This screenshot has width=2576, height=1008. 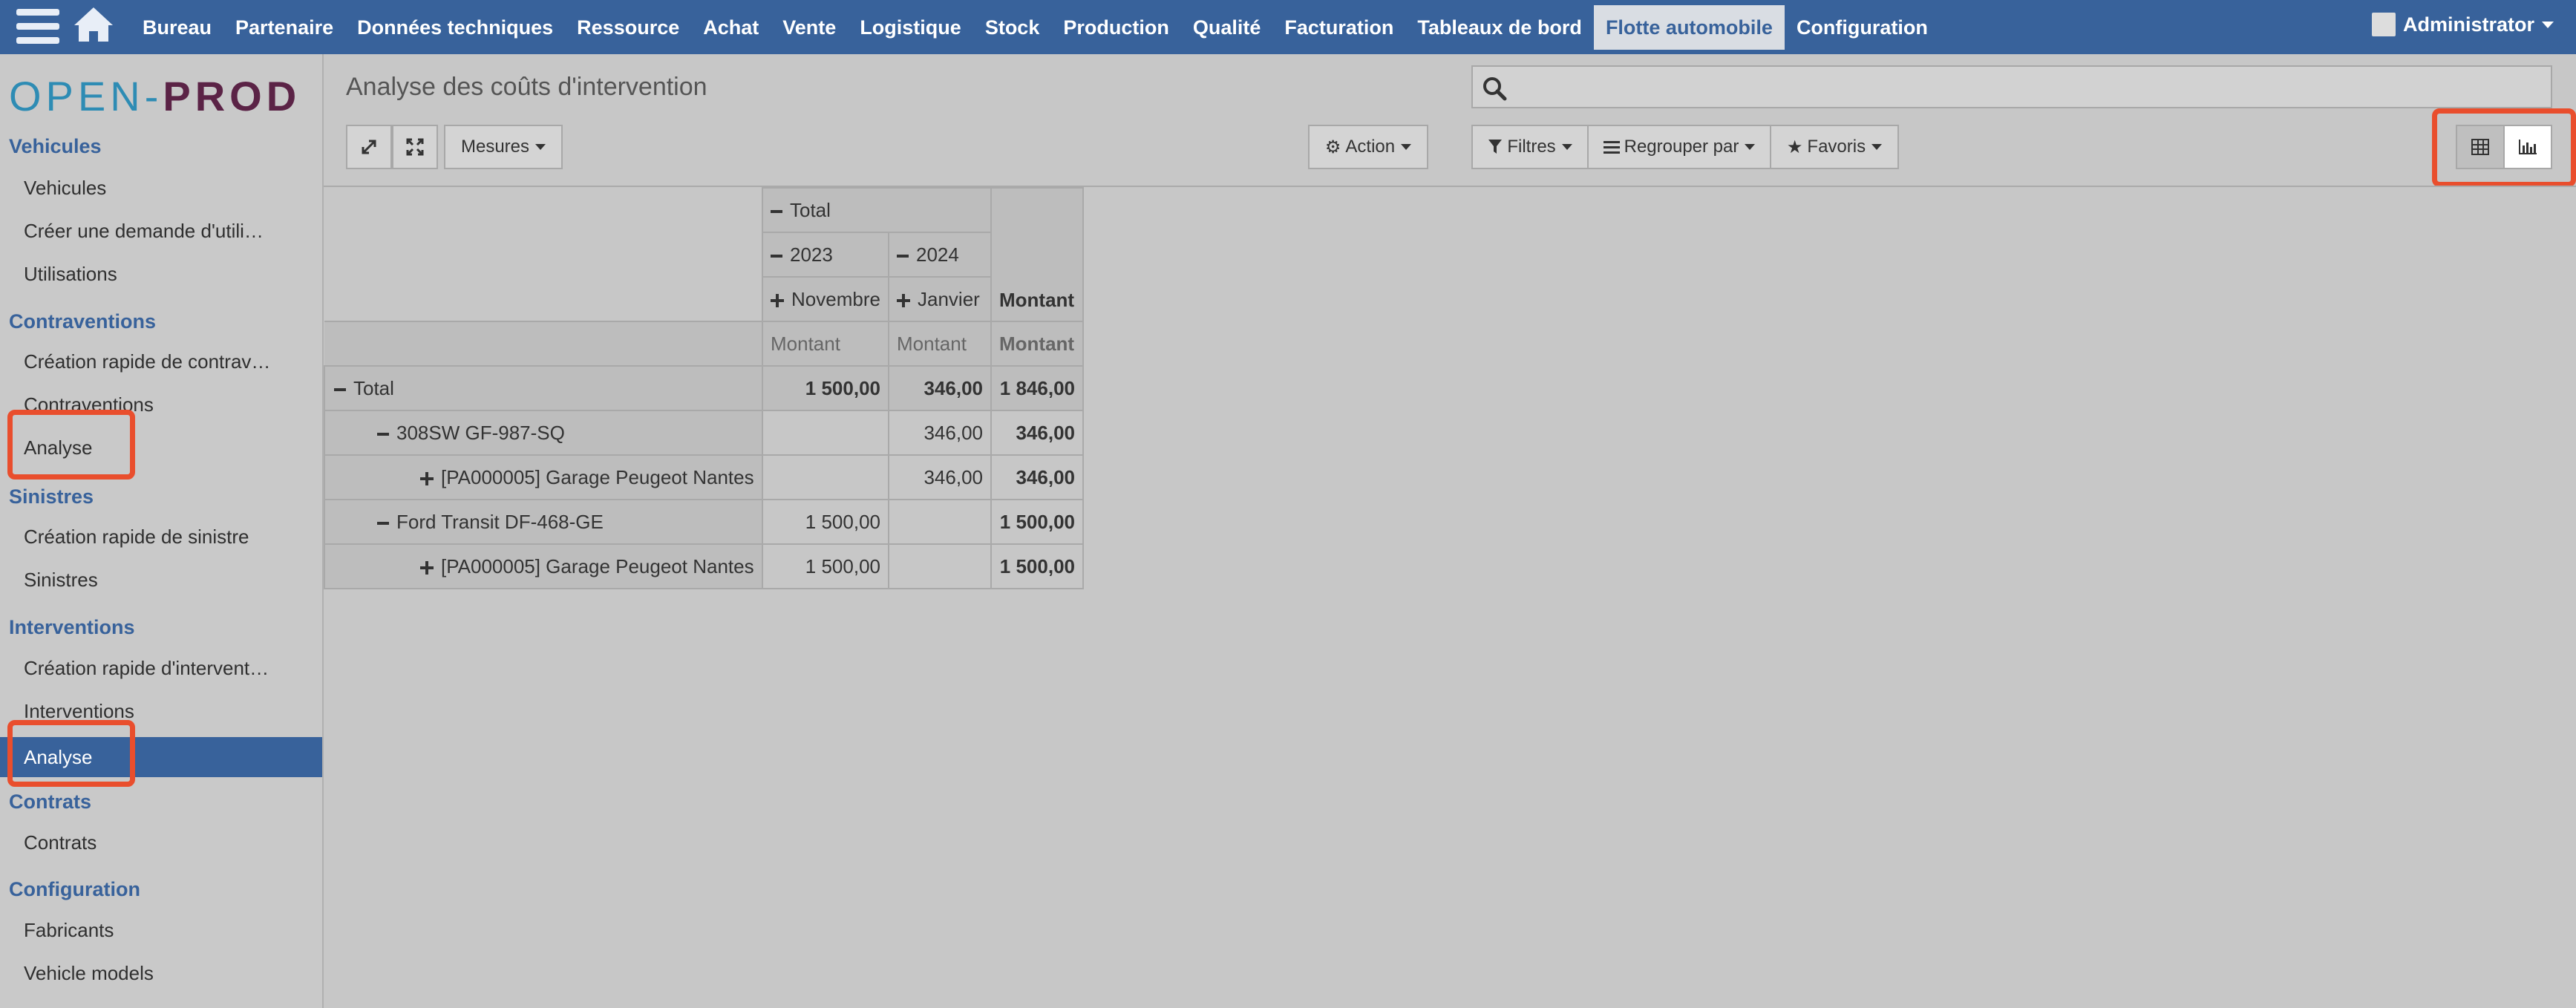 I want to click on highlight-analyse-interventions, so click(x=71, y=754).